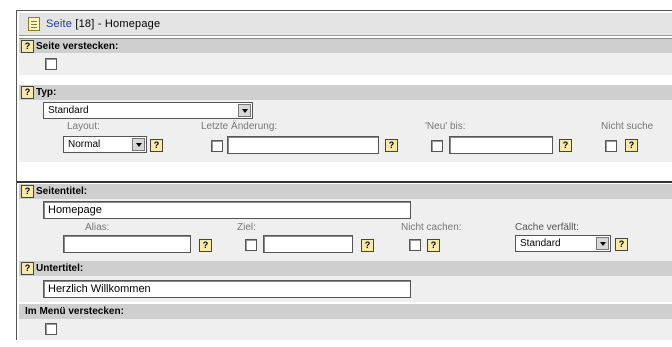  What do you see at coordinates (611, 146) in the screenshot?
I see `no-search-checkbox` at bounding box center [611, 146].